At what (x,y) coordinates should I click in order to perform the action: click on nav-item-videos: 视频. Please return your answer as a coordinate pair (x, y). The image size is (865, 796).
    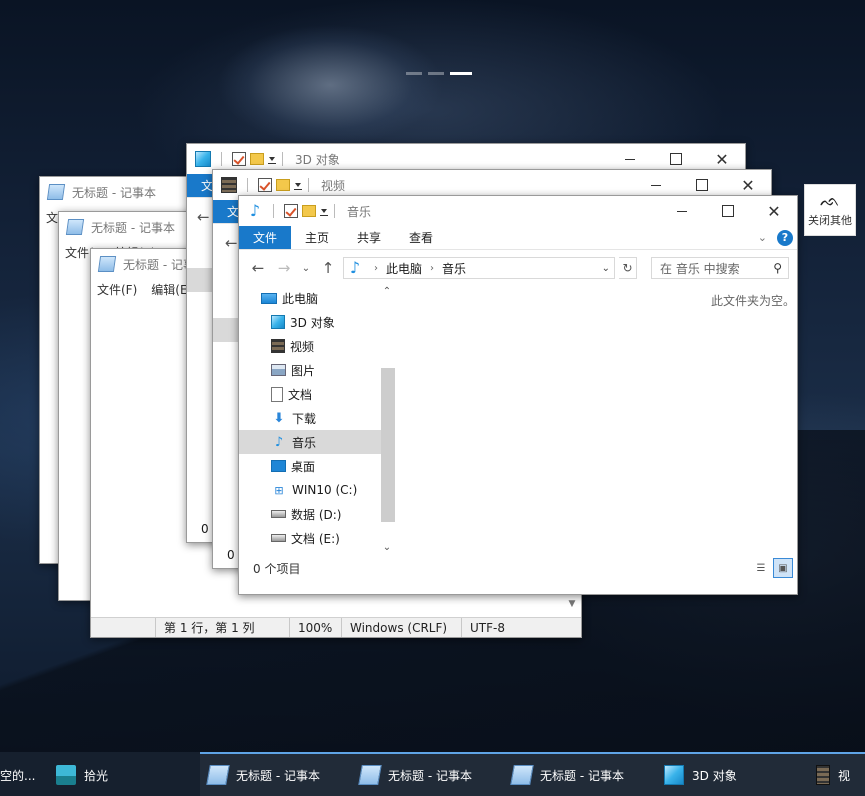
    Looking at the image, I should click on (317, 346).